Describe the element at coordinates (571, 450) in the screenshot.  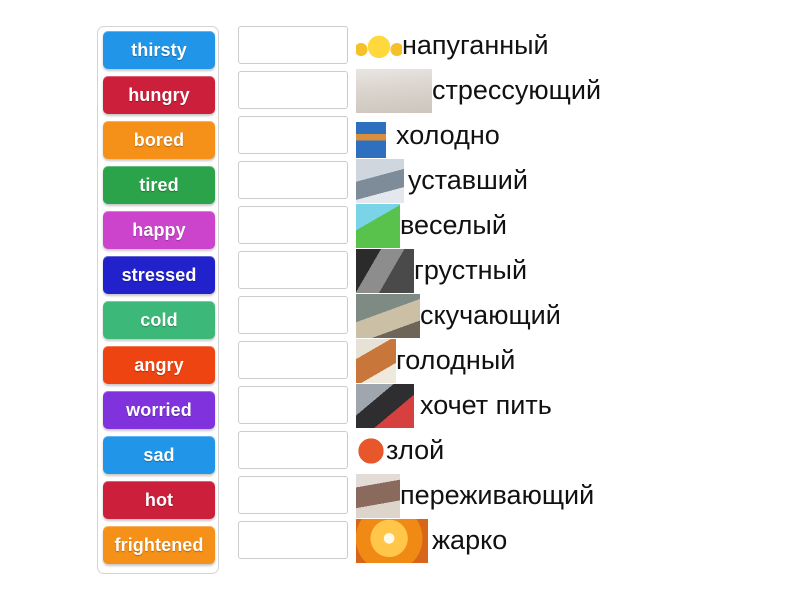
I see `answer-row: злой` at that location.